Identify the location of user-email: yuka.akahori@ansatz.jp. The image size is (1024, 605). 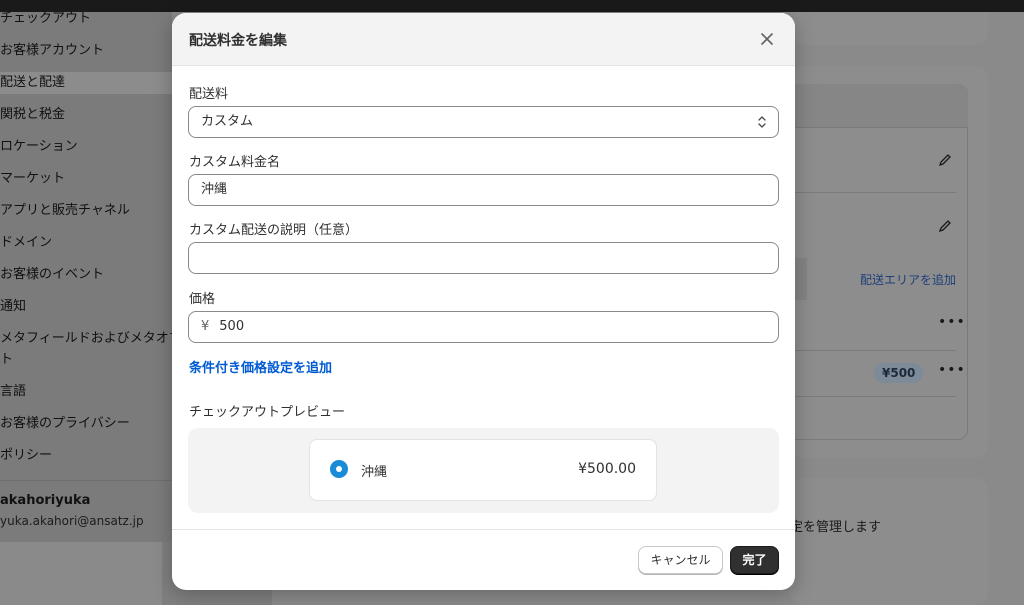
(72, 521).